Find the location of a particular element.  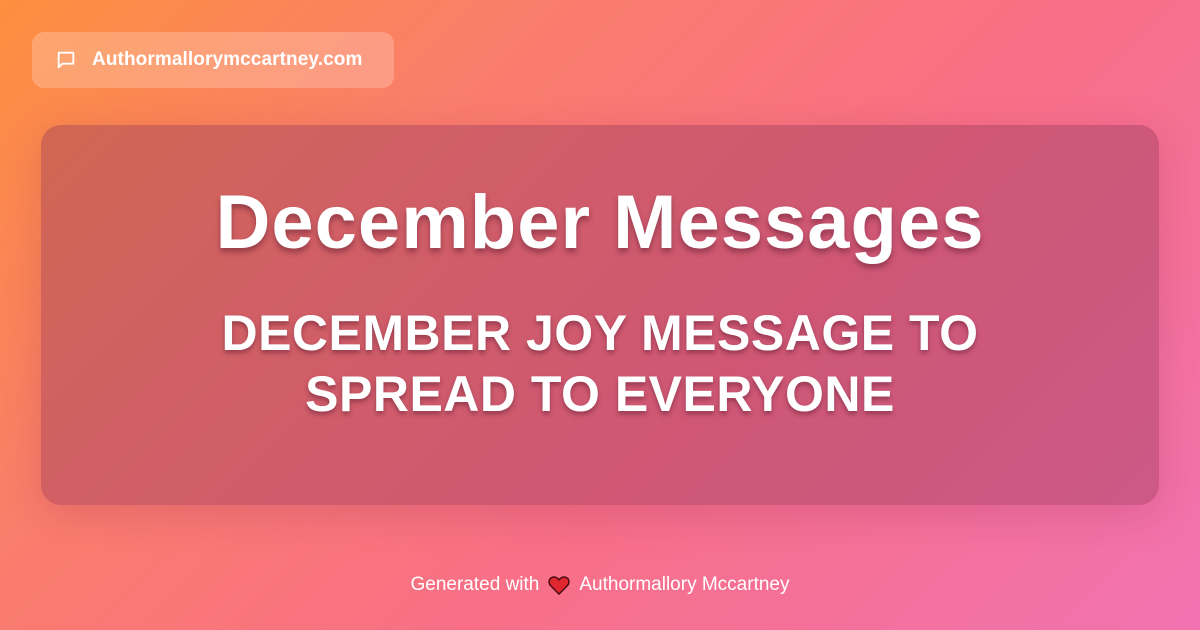

site-name: Authormallorymccartney.com is located at coordinates (227, 59).